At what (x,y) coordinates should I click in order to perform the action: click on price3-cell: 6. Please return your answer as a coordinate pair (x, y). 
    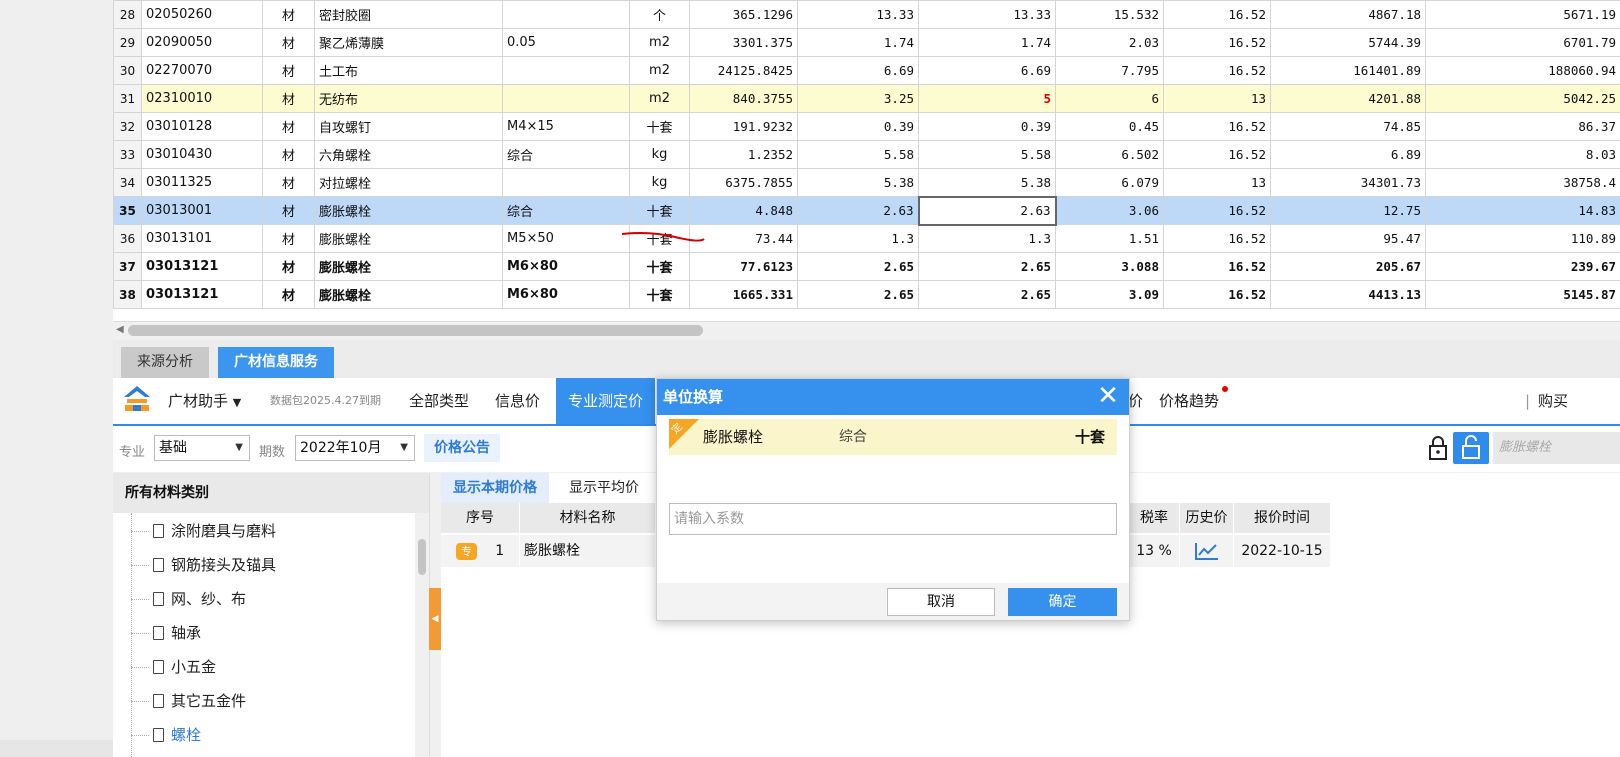
    Looking at the image, I should click on (1109, 98).